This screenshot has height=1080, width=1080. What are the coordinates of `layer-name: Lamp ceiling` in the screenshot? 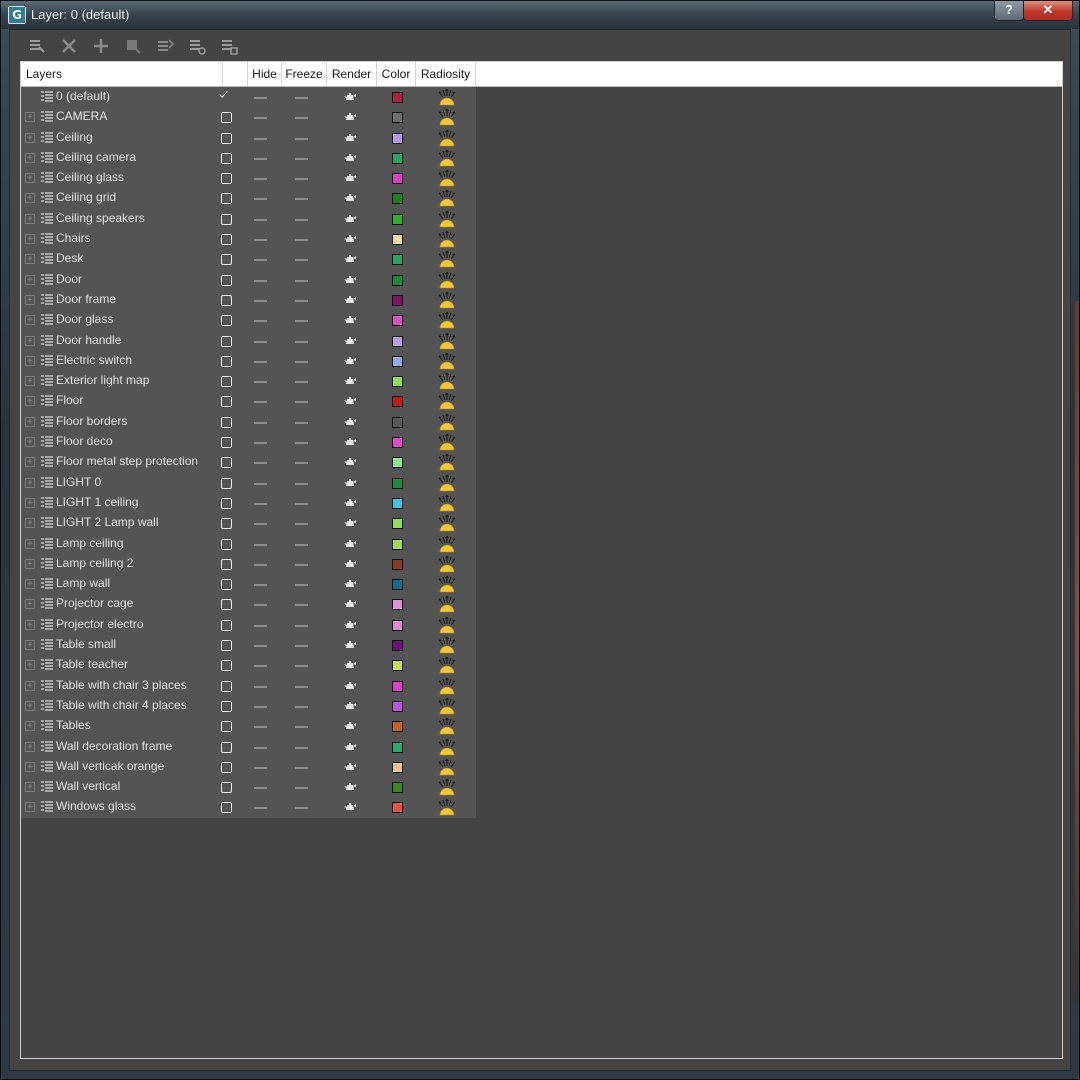 It's located at (89, 543).